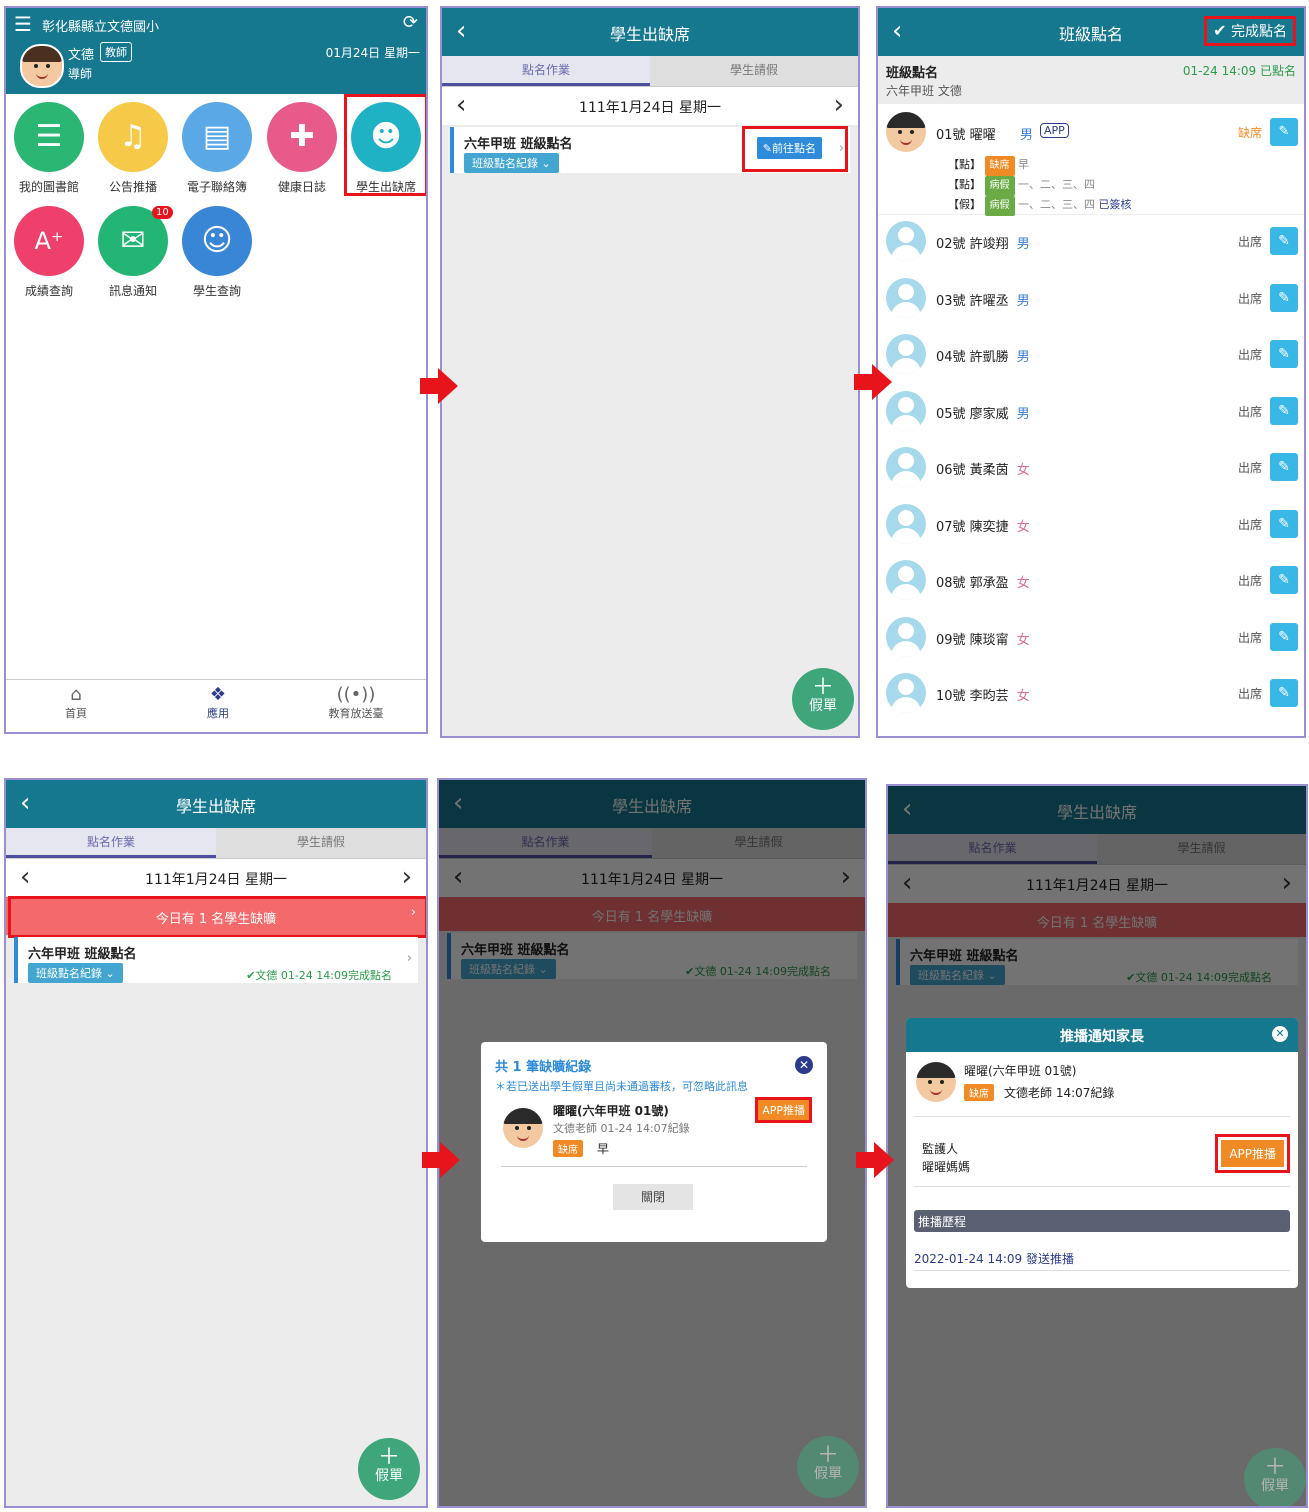 The image size is (1309, 1512). I want to click on nav-broadcast: ((•)) 教育放送臺, so click(356, 702).